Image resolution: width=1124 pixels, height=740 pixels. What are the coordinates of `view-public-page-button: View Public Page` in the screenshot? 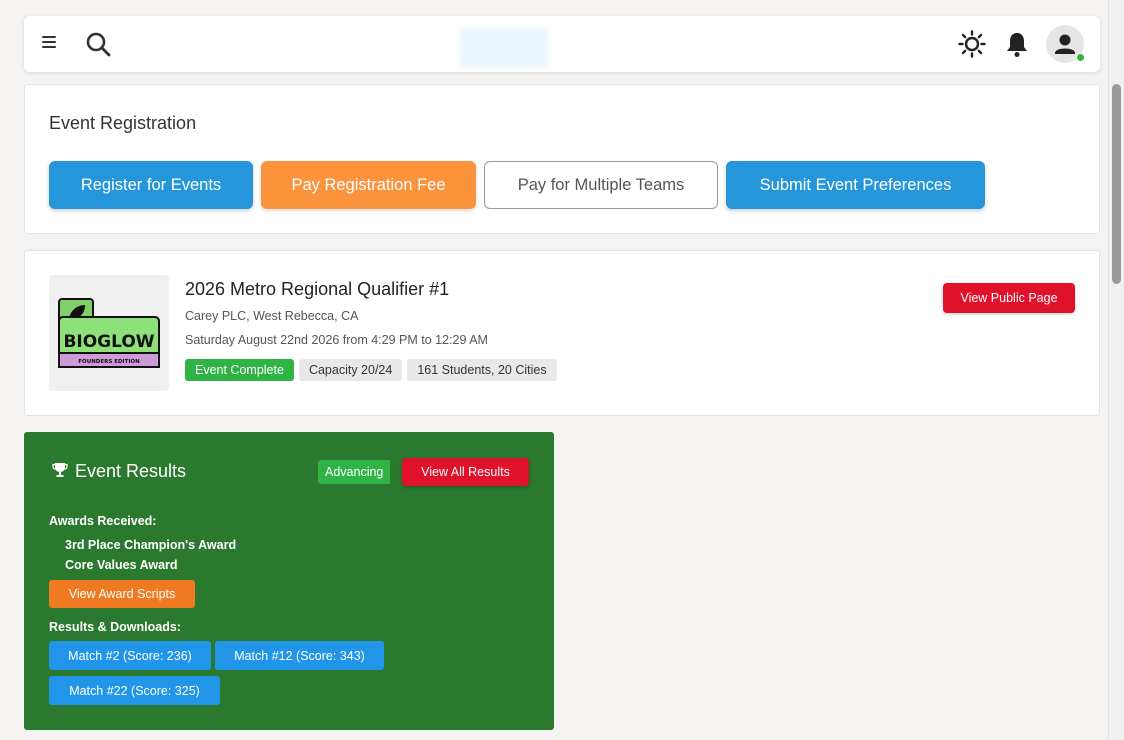 It's located at (1009, 298).